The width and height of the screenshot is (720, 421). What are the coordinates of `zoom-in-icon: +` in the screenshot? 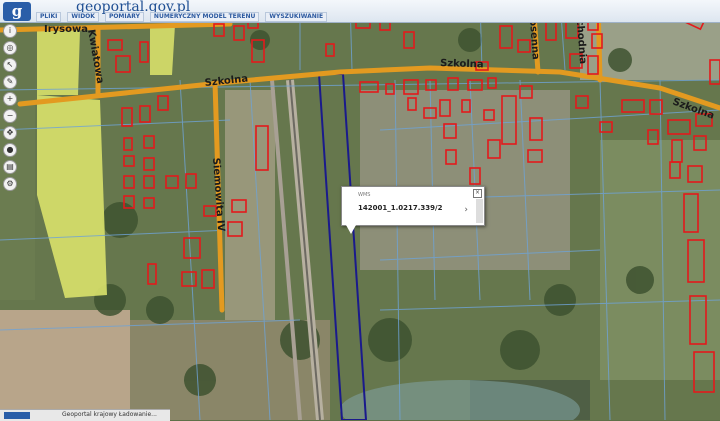 It's located at (10, 99).